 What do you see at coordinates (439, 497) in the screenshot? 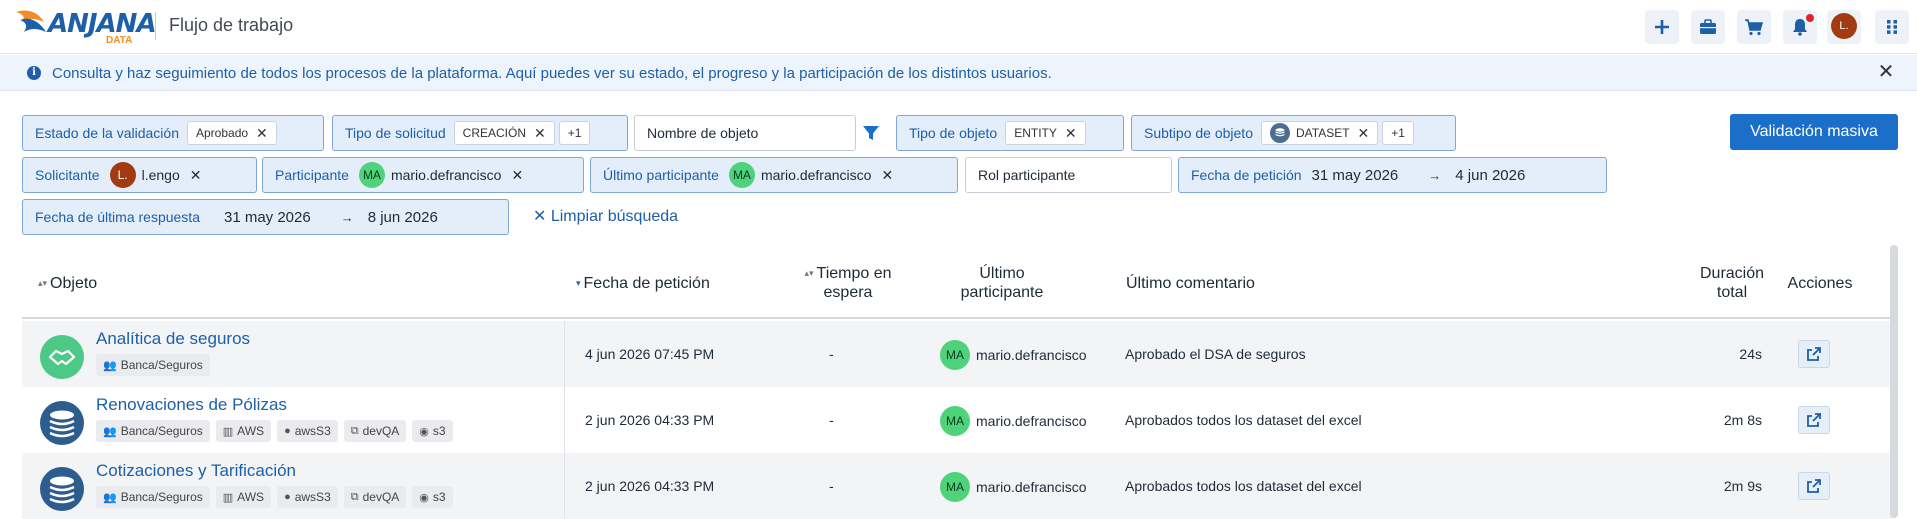
I see `tag-text: s3` at bounding box center [439, 497].